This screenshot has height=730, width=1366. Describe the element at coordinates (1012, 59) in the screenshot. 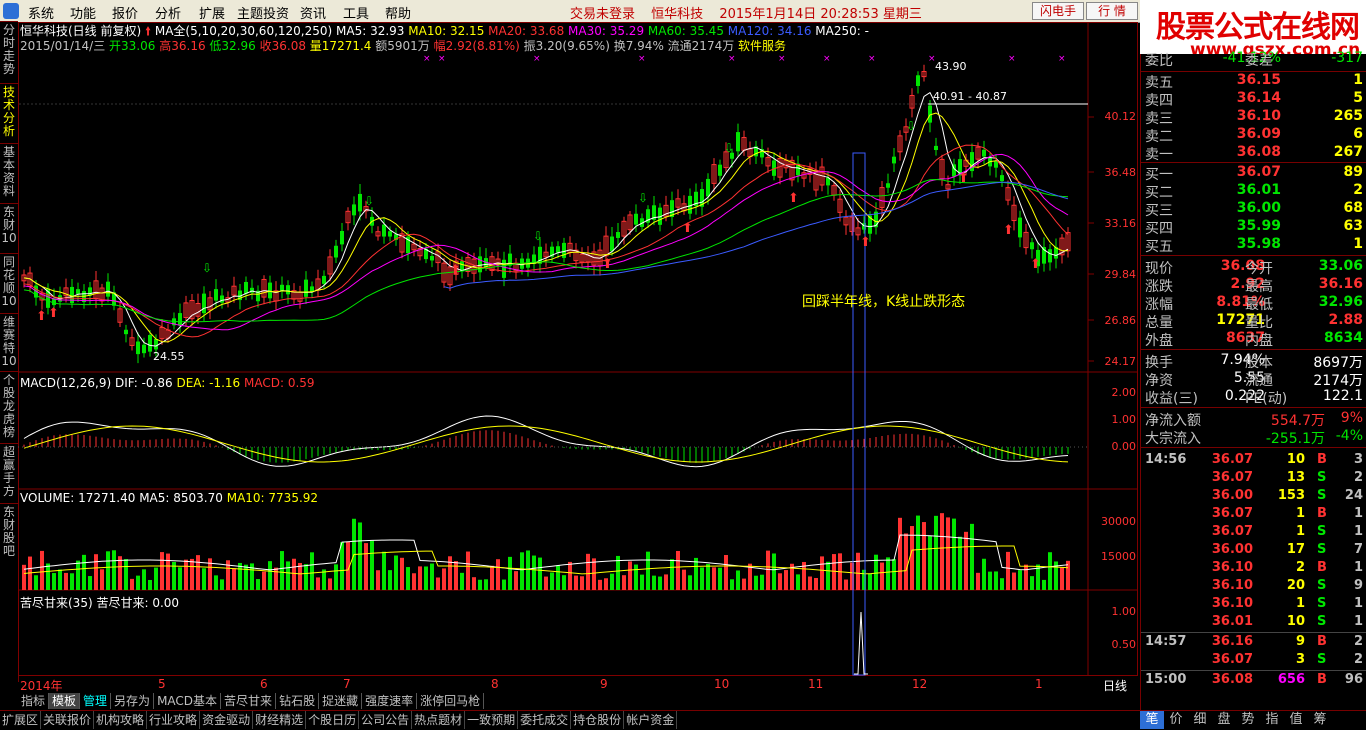

I see `magenta-cross-marker: ×` at that location.